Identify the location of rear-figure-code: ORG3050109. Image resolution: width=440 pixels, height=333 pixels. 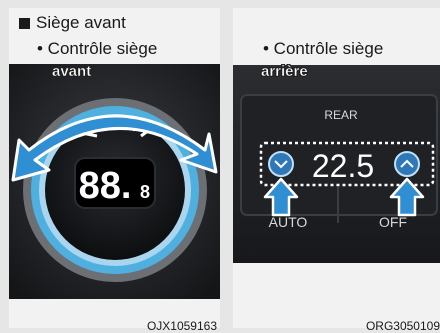
(402, 326).